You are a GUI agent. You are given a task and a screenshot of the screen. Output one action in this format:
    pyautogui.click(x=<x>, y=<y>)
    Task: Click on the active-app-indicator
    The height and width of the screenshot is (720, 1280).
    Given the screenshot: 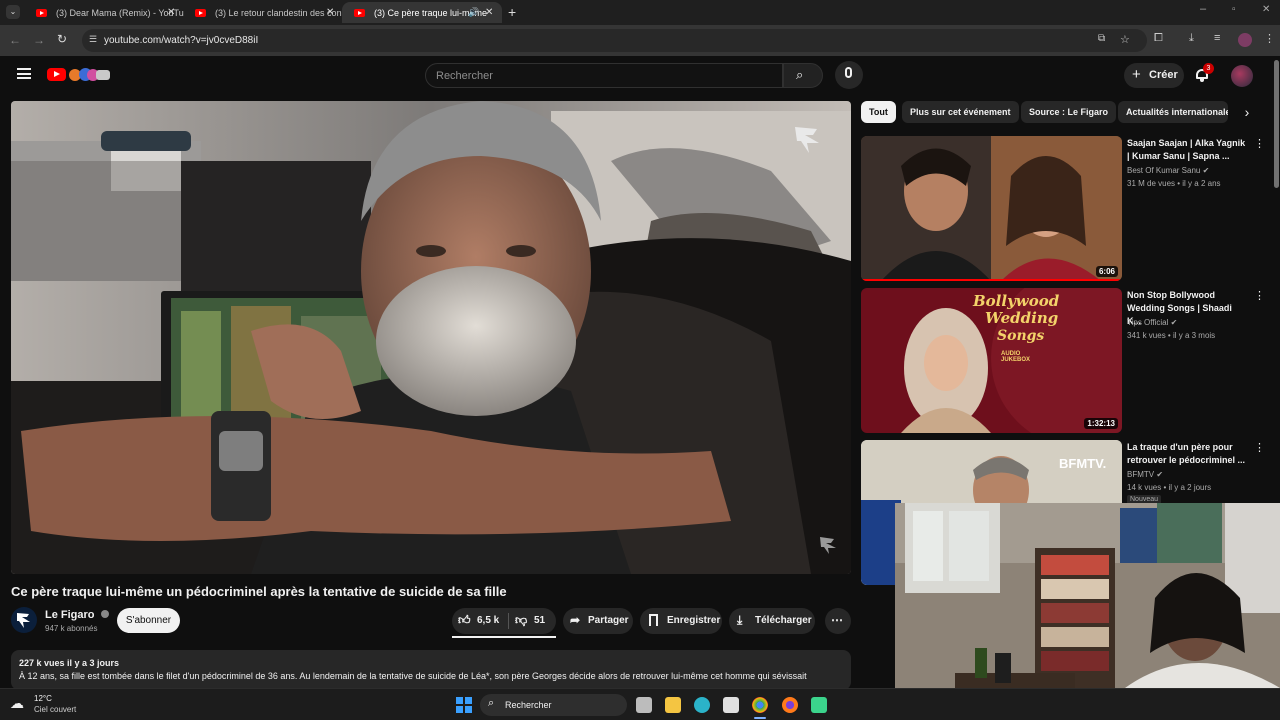 What is the action you would take?
    pyautogui.click(x=760, y=718)
    